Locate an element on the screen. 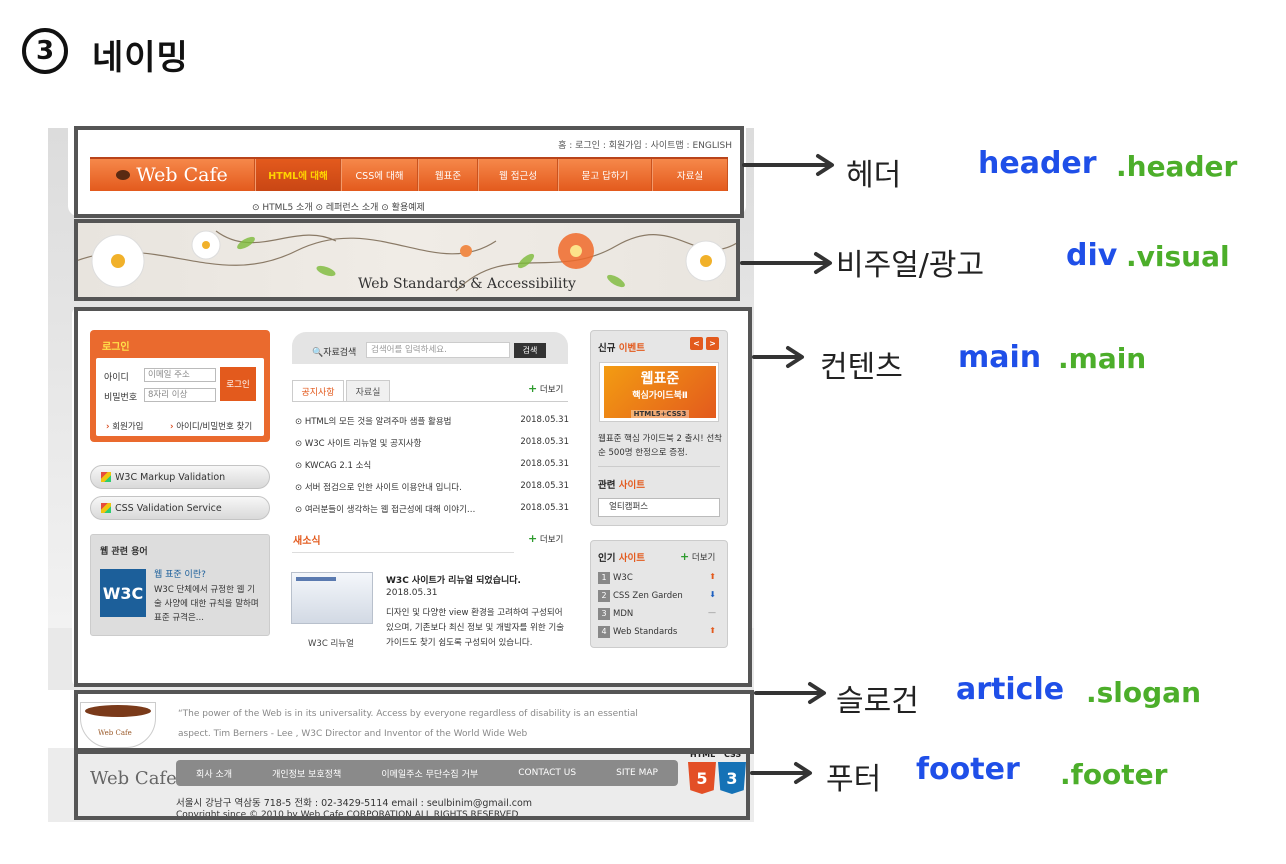 The width and height of the screenshot is (1286, 864). main-arrow-icon is located at coordinates (778, 357).